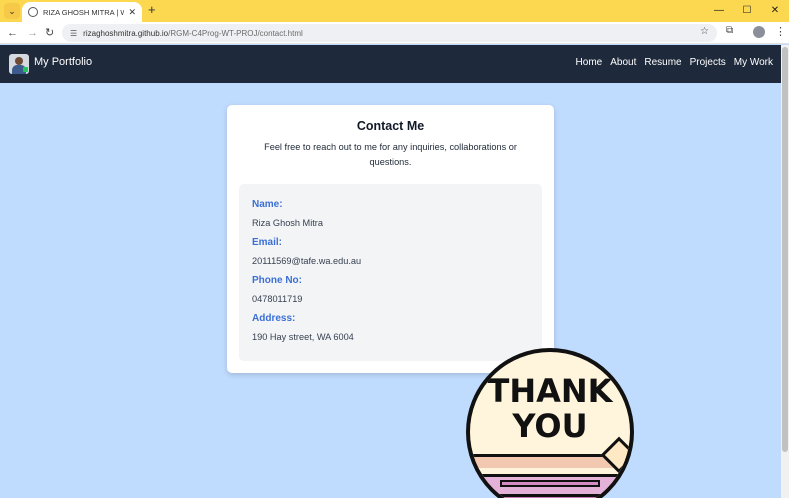  What do you see at coordinates (394, 11) in the screenshot?
I see `browser-tabstrip: ⌄ RIZA GHOSH MITRA | Web Tech ✕ + — ☐ ✕` at bounding box center [394, 11].